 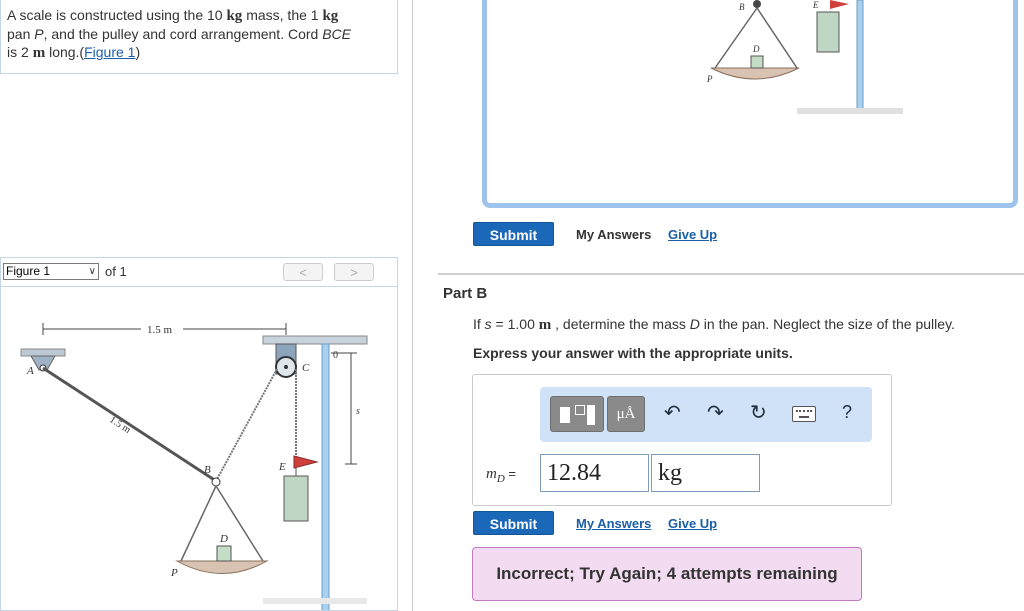 I want to click on redo-icon: ↷, so click(x=715, y=412).